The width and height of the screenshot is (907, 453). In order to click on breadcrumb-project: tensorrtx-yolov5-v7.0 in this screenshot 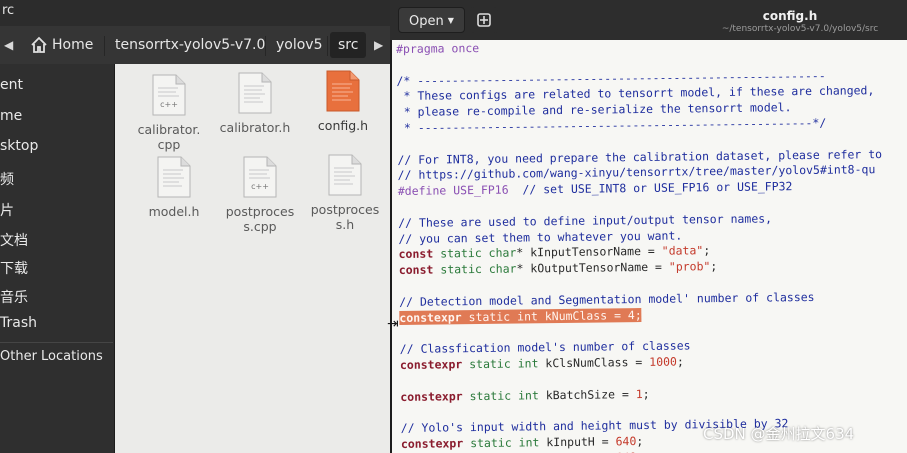, I will do `click(190, 45)`.